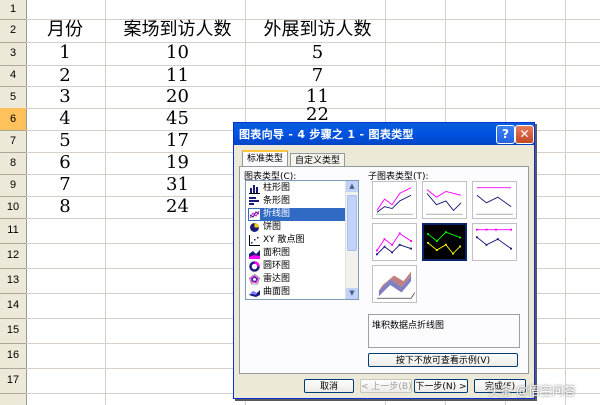 The height and width of the screenshot is (405, 600). What do you see at coordinates (277, 201) in the screenshot?
I see `list-item-label: 条形图` at bounding box center [277, 201].